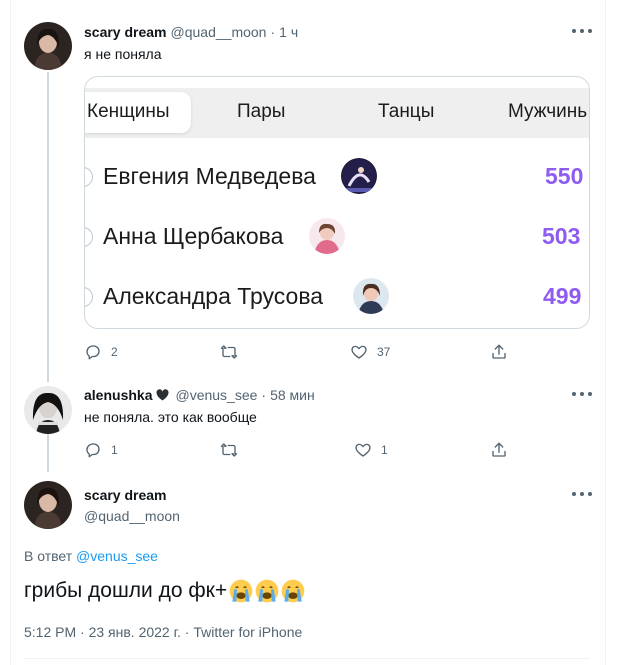 The image size is (618, 665). What do you see at coordinates (10, 332) in the screenshot?
I see `timeline-border-left` at bounding box center [10, 332].